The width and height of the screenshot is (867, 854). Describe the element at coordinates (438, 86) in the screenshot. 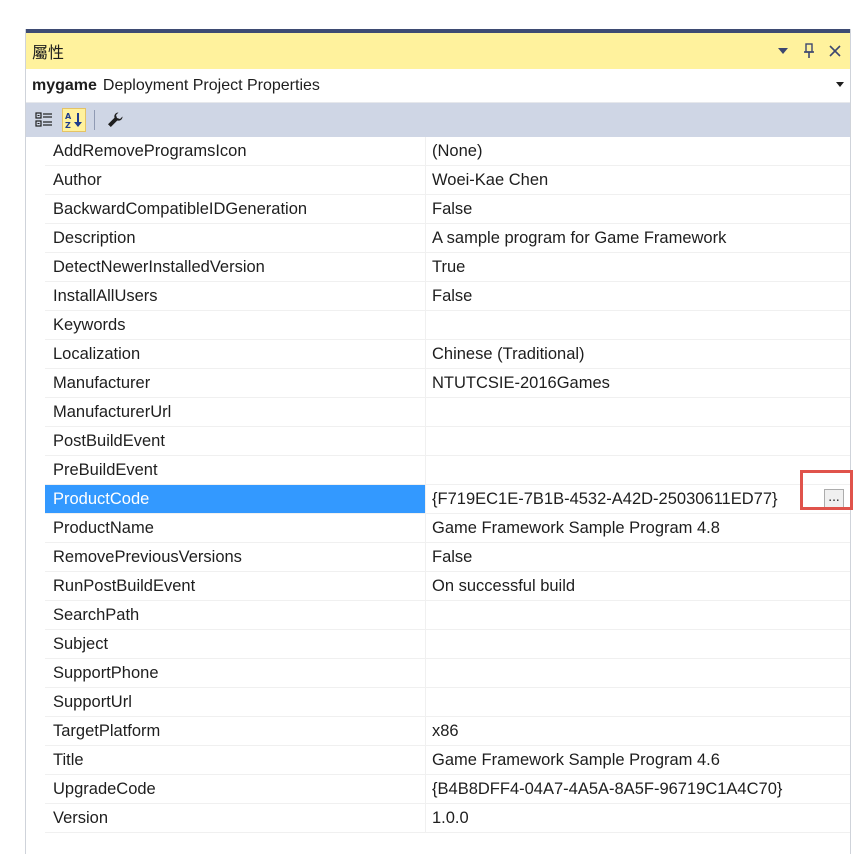

I see `object-selector: mygame Deployment Project Properties` at that location.